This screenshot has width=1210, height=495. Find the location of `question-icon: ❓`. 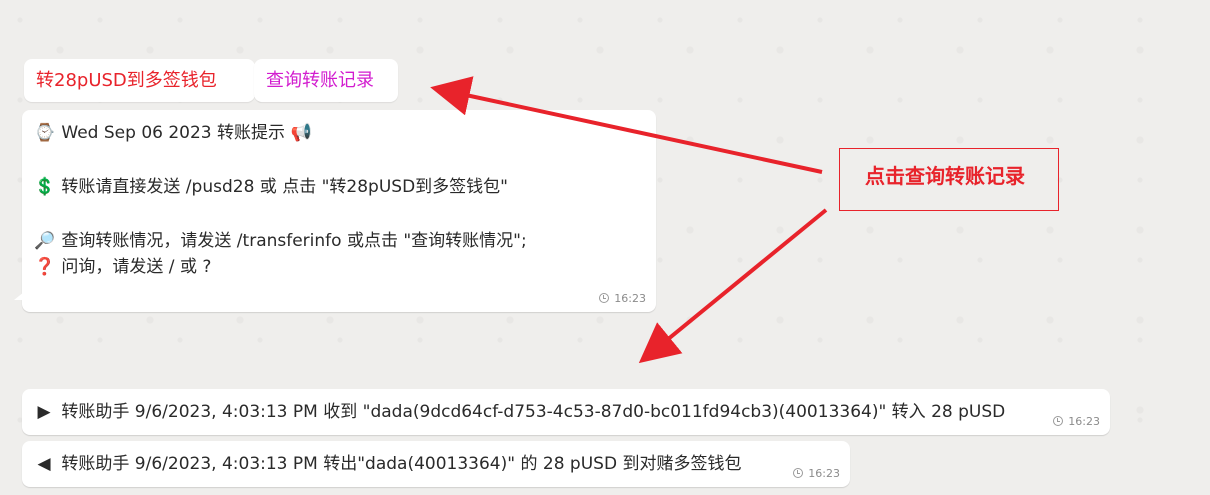

question-icon: ❓ is located at coordinates (45, 267).